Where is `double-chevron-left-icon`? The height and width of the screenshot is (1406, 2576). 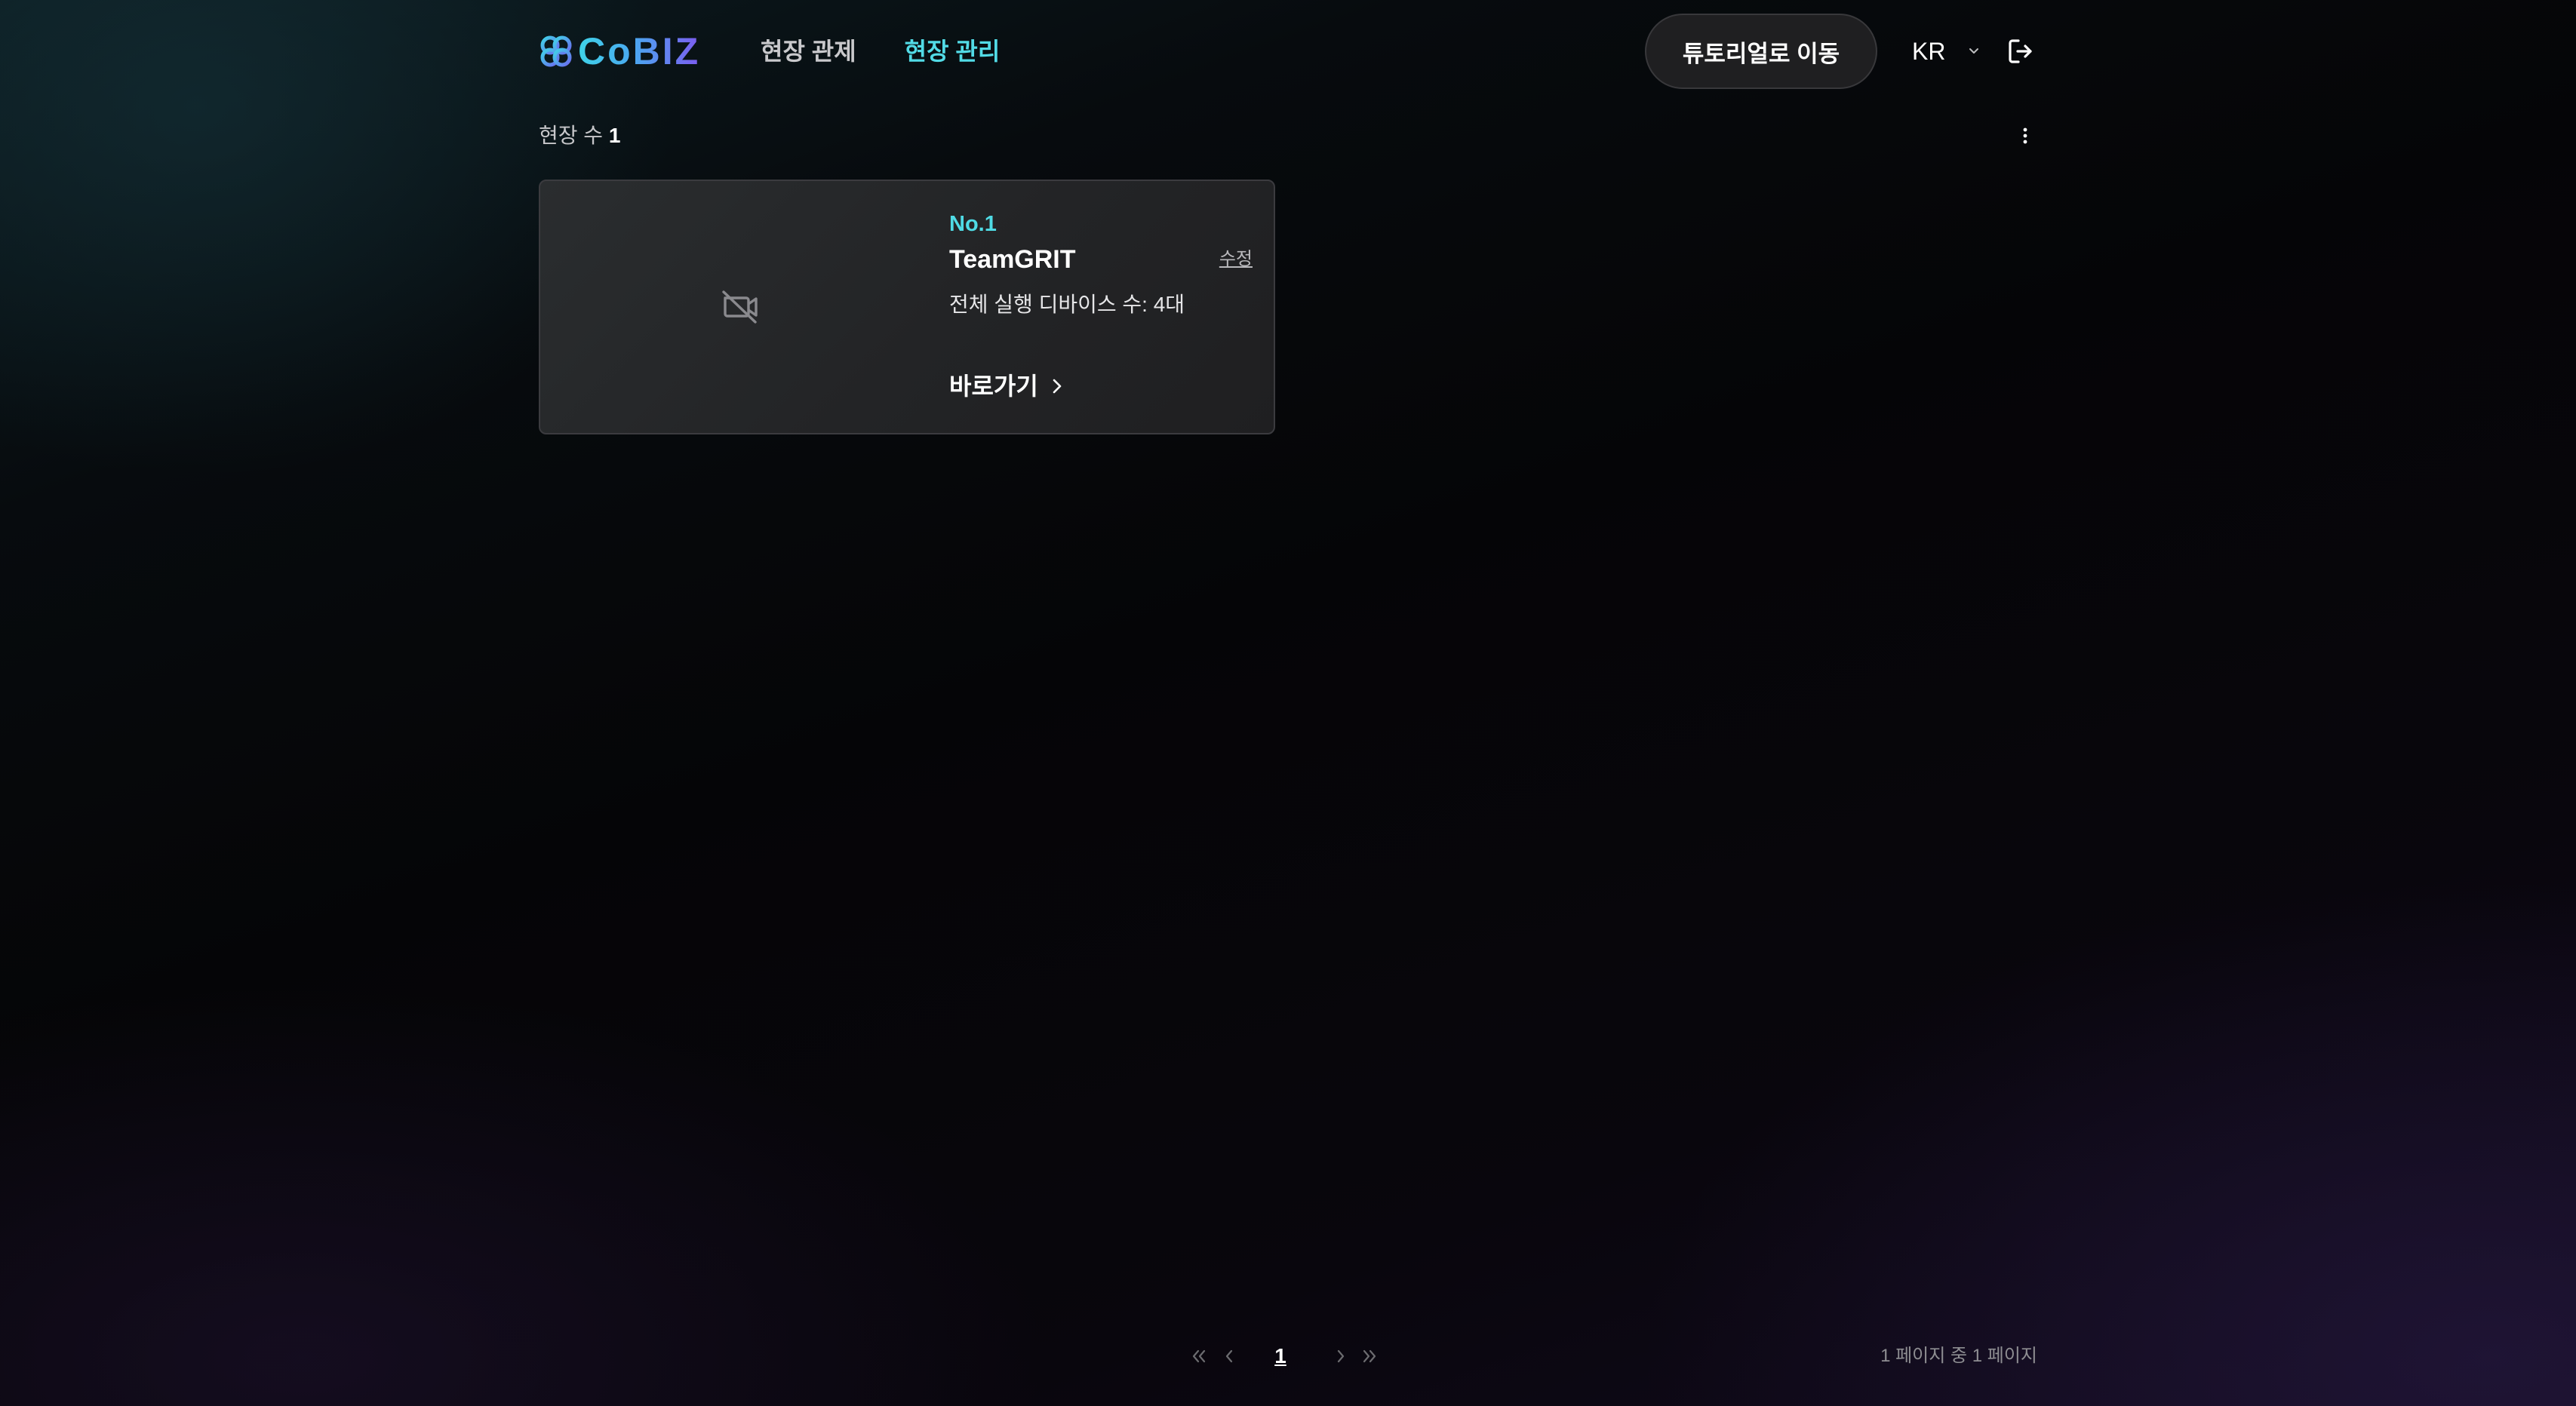
double-chevron-left-icon is located at coordinates (1199, 1356).